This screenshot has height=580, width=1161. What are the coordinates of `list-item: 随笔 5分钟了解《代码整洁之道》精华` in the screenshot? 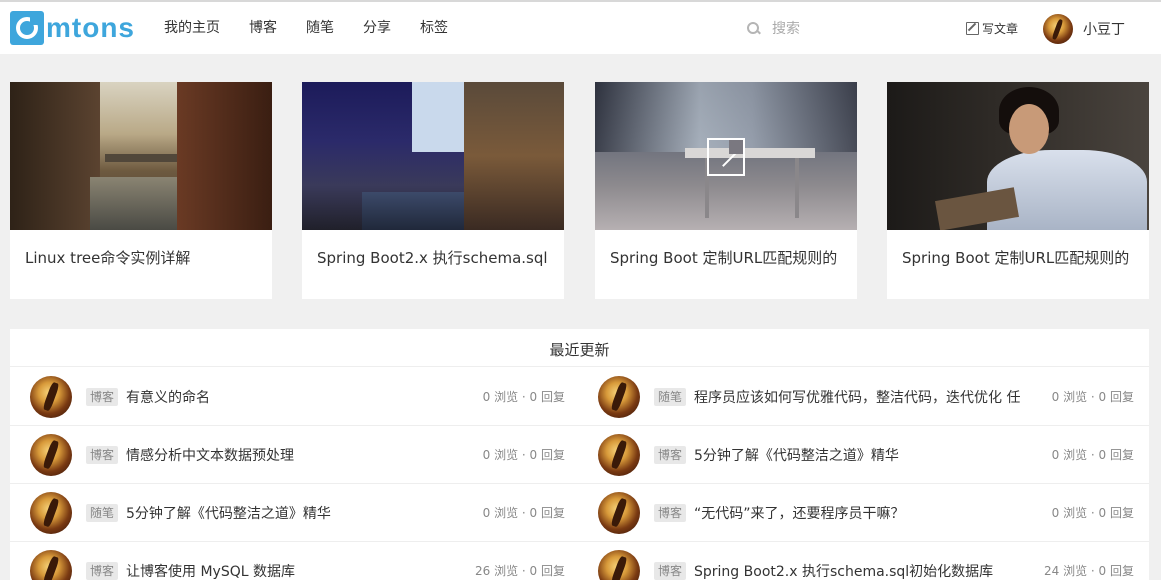 It's located at (240, 513).